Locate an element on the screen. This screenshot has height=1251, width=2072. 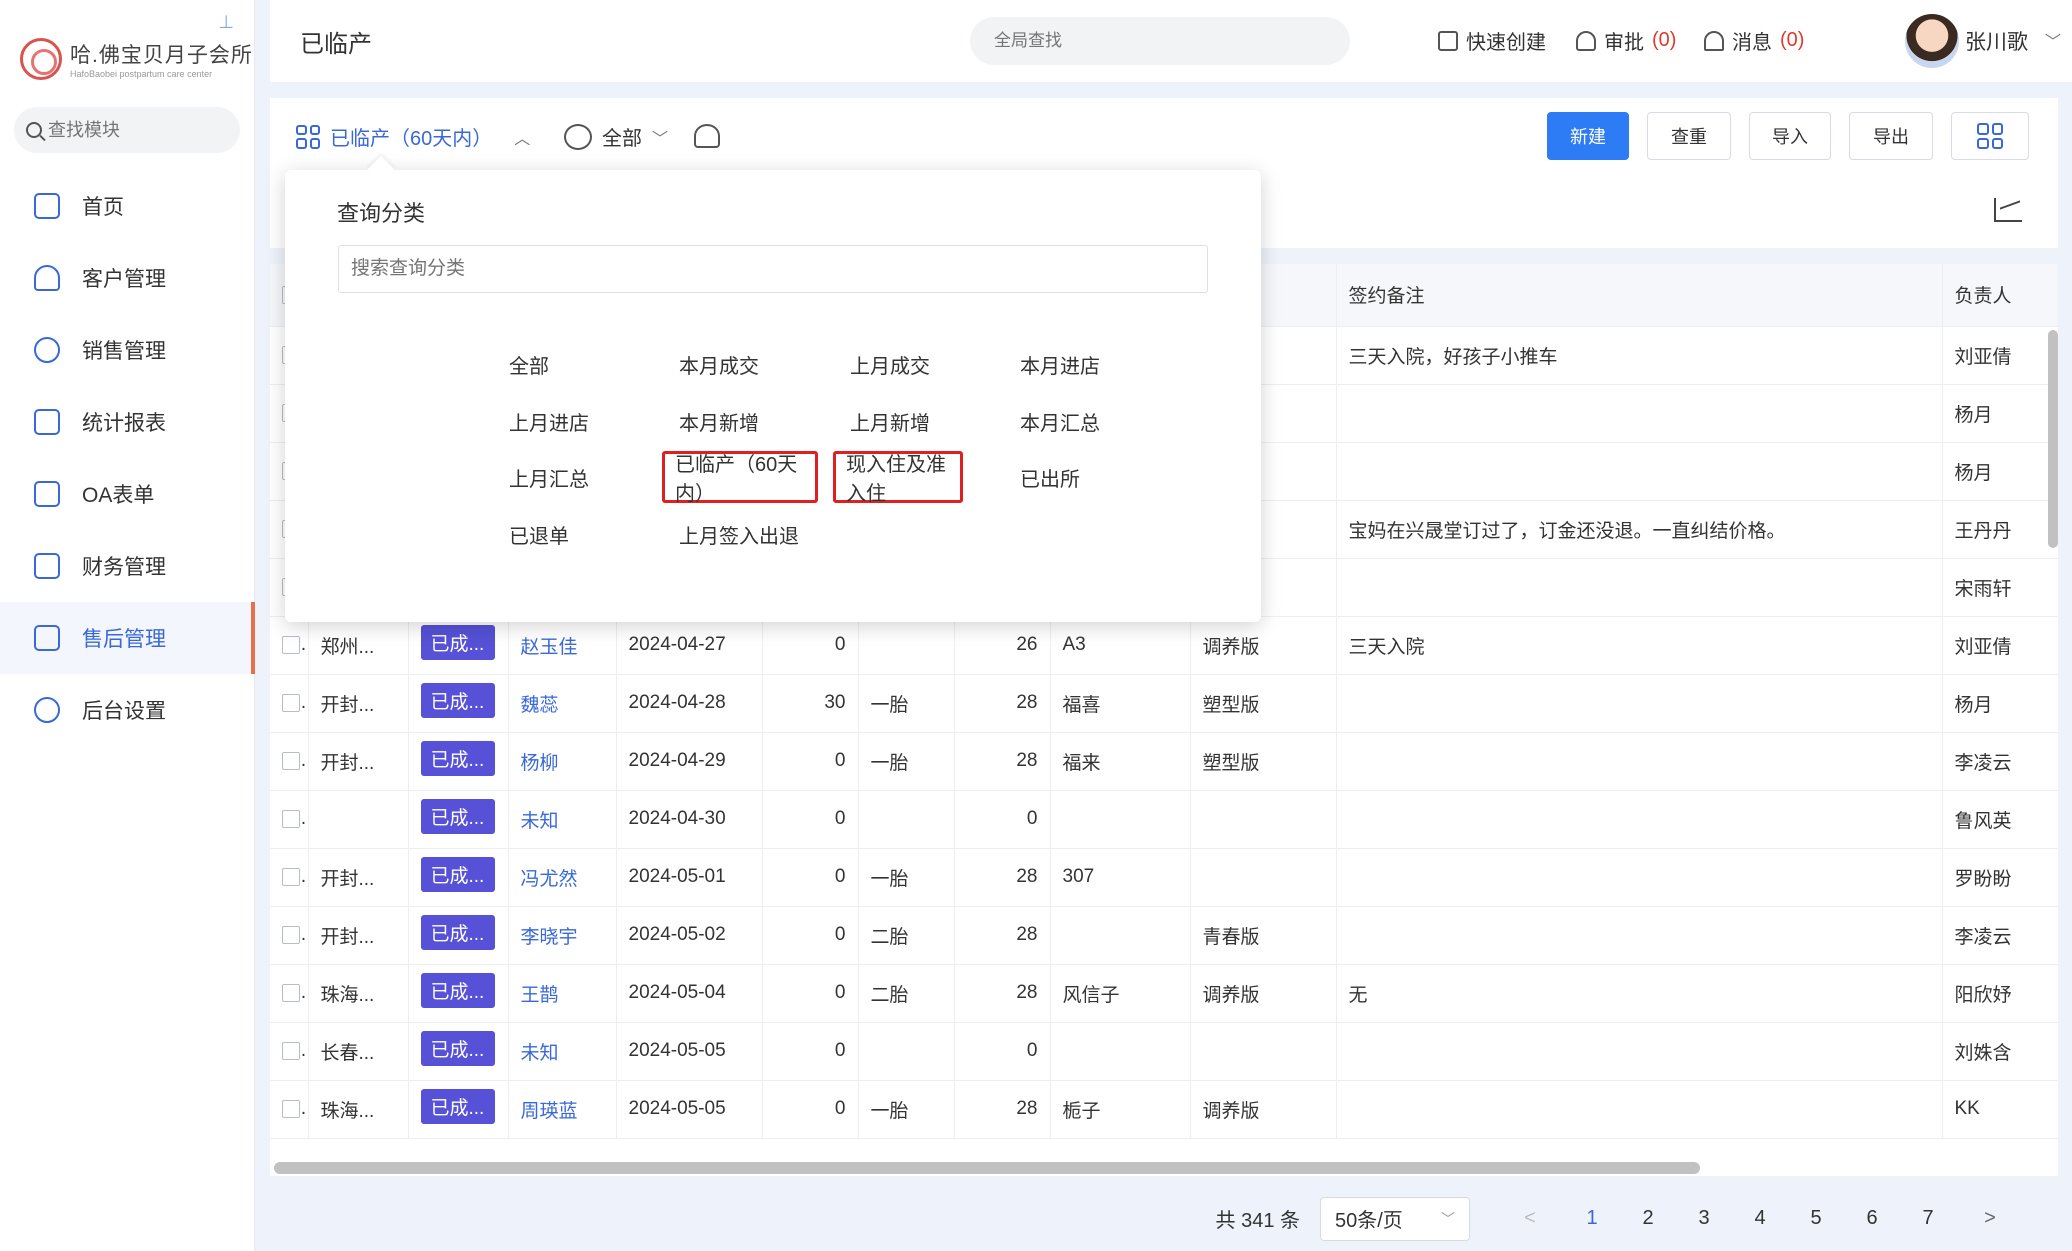
export-button: 导出 is located at coordinates (1891, 136).